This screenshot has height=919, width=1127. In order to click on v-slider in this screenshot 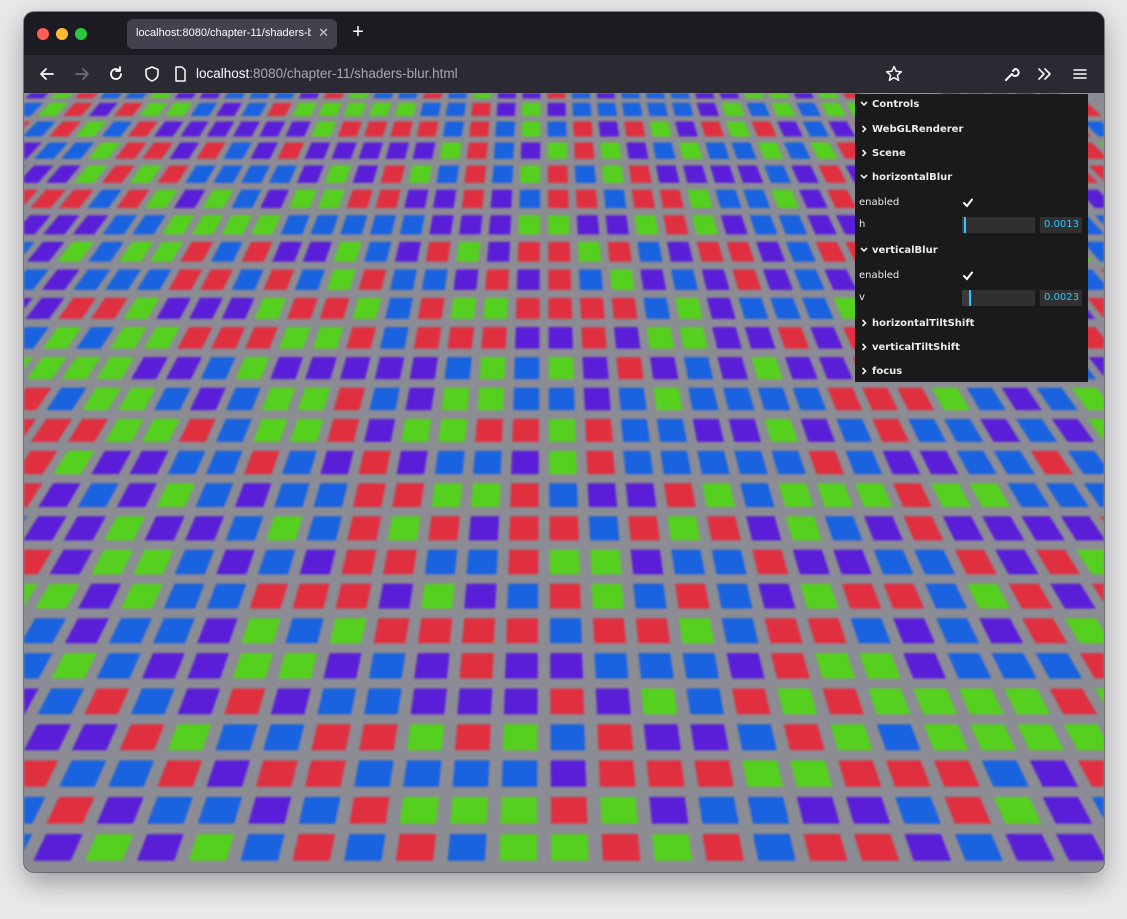, I will do `click(998, 298)`.